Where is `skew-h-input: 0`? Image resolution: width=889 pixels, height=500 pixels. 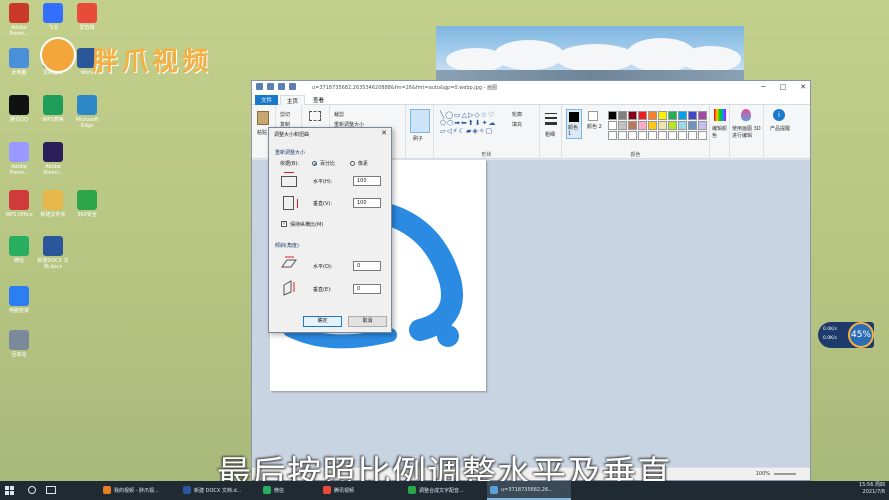
skew-h-input: 0 is located at coordinates (367, 266).